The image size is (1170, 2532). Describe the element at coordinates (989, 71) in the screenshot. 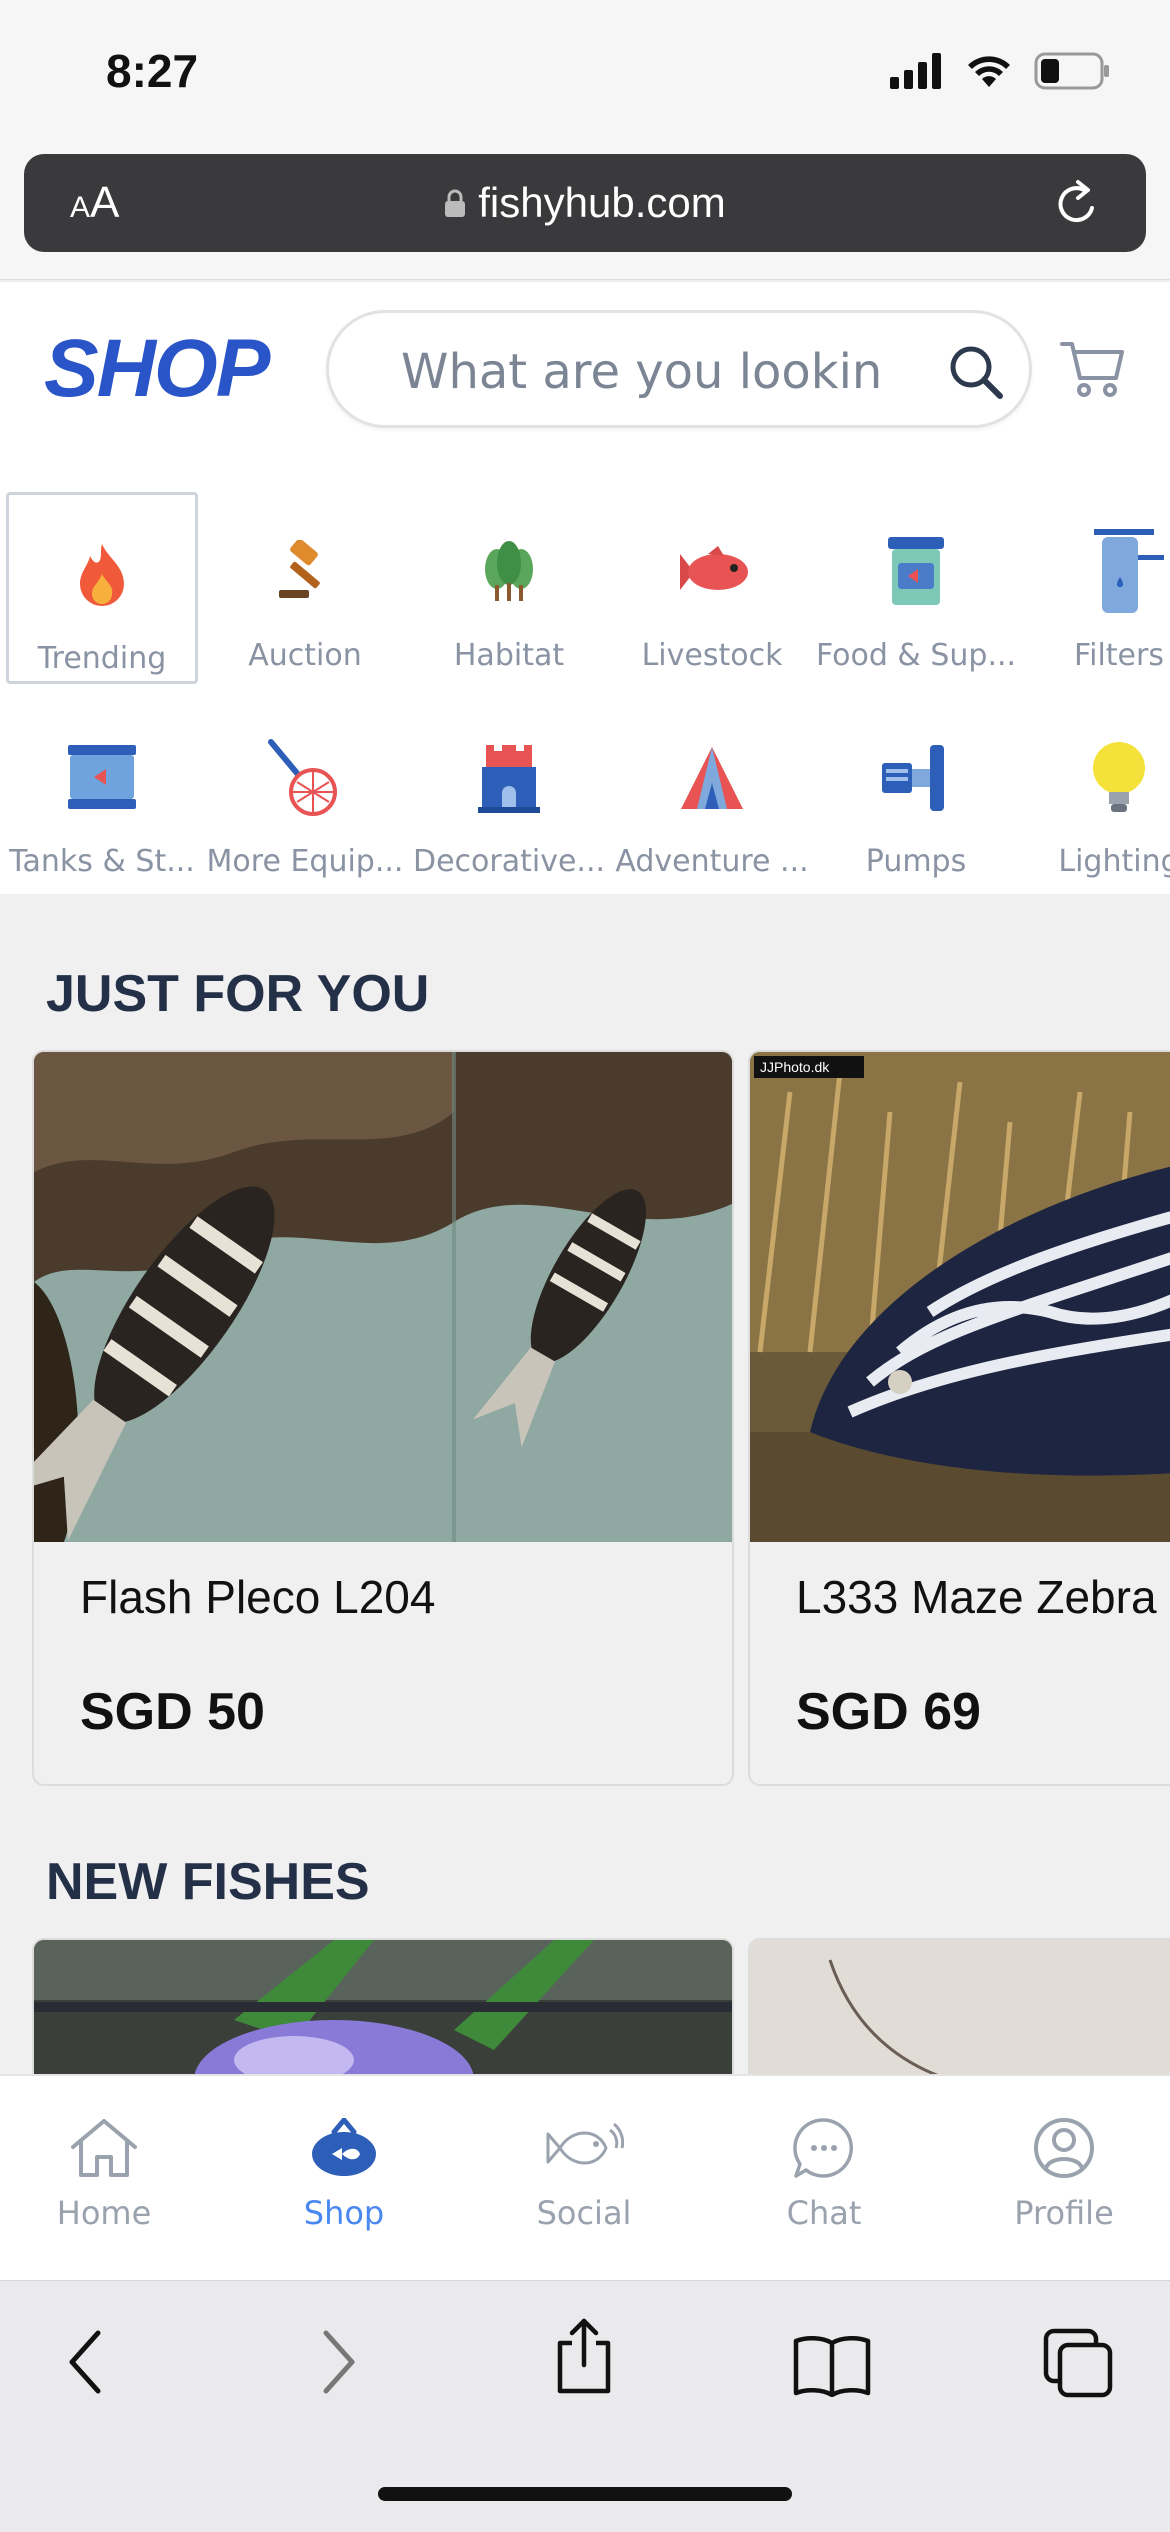

I see `wifi-icon` at that location.